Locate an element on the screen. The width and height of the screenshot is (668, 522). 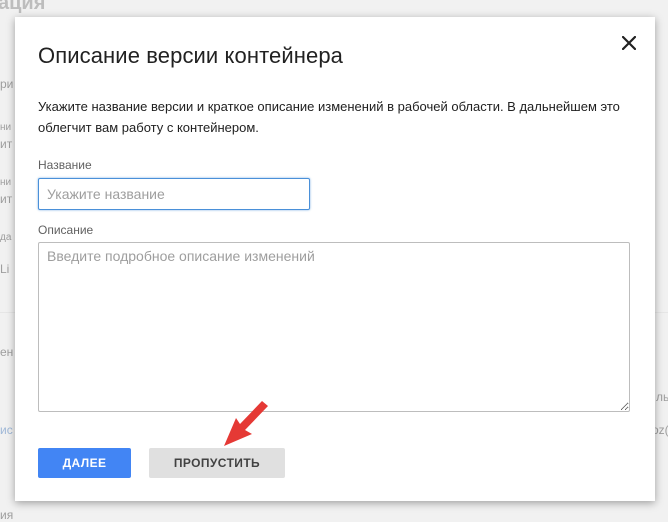
bg-page-title: ация is located at coordinates (23, 7).